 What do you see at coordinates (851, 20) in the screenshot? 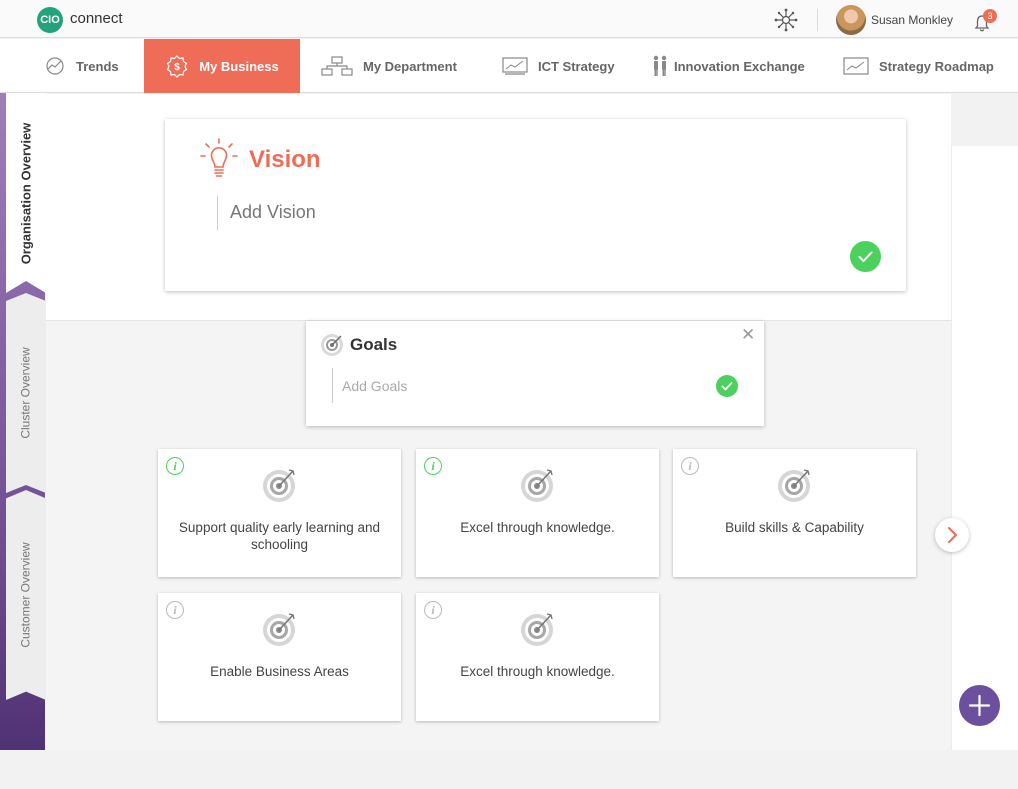
I see `avatar` at bounding box center [851, 20].